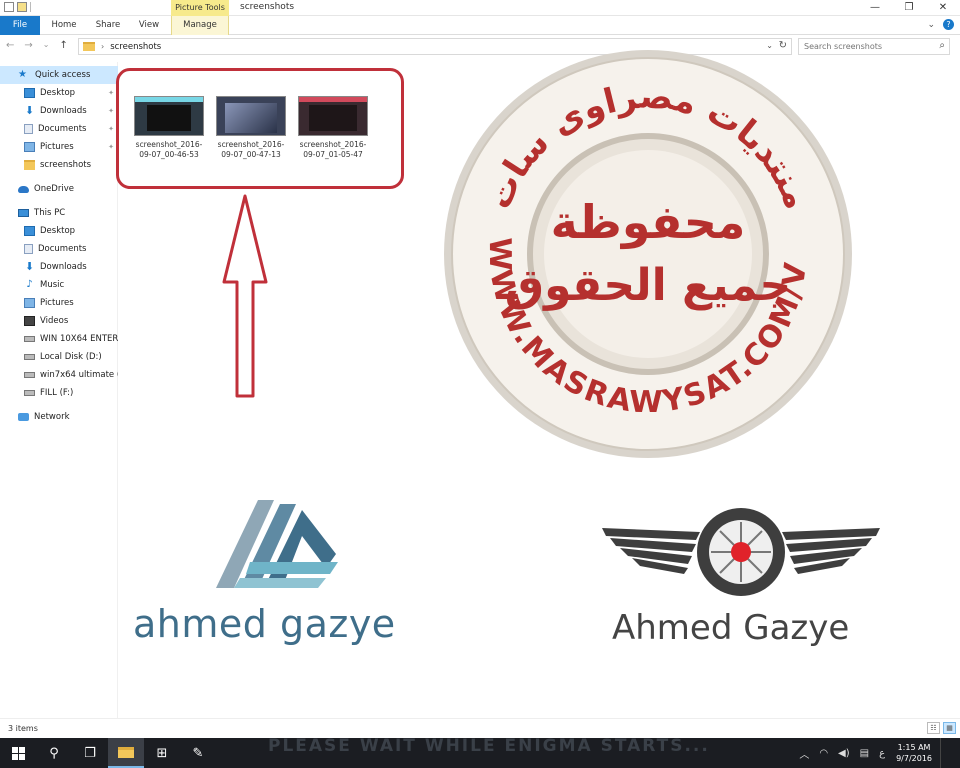 The height and width of the screenshot is (768, 960). What do you see at coordinates (64, 25) in the screenshot?
I see `tab-home: Home` at bounding box center [64, 25].